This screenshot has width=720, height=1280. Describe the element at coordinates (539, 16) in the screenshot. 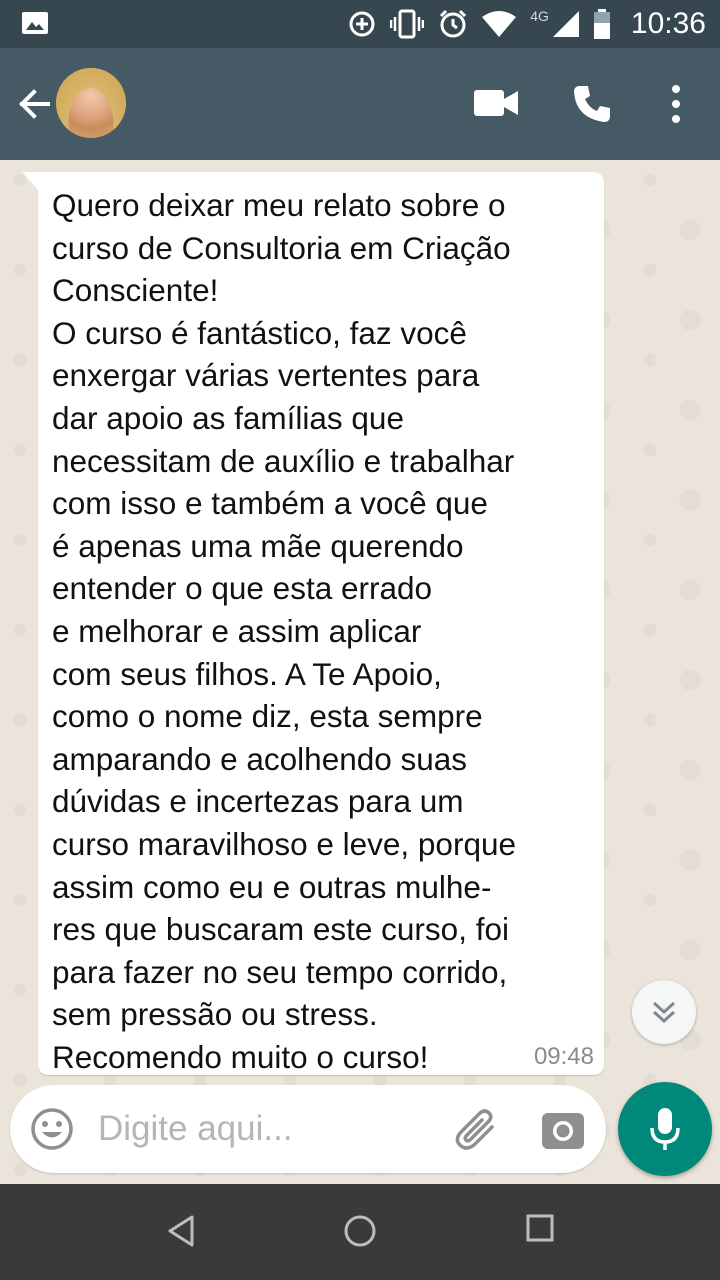

I see `network-type-label: 4G` at that location.